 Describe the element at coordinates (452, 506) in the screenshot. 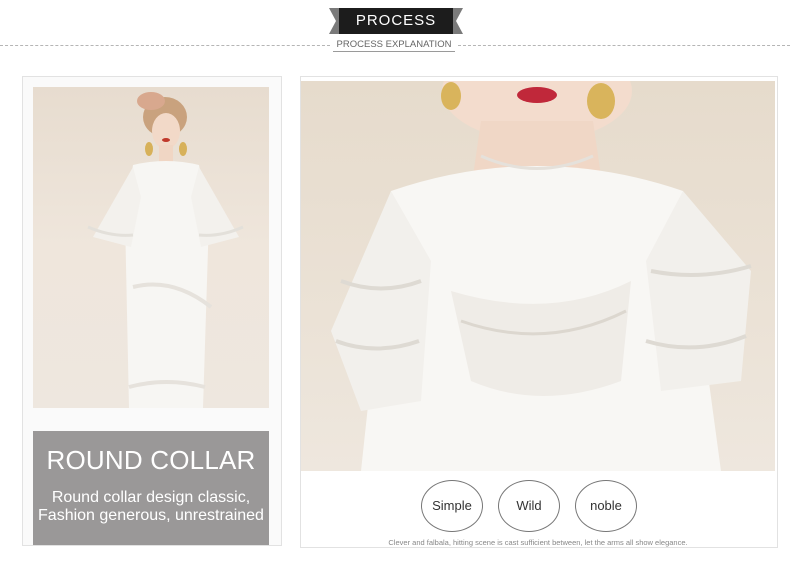

I see `tag-simple: Simple` at that location.